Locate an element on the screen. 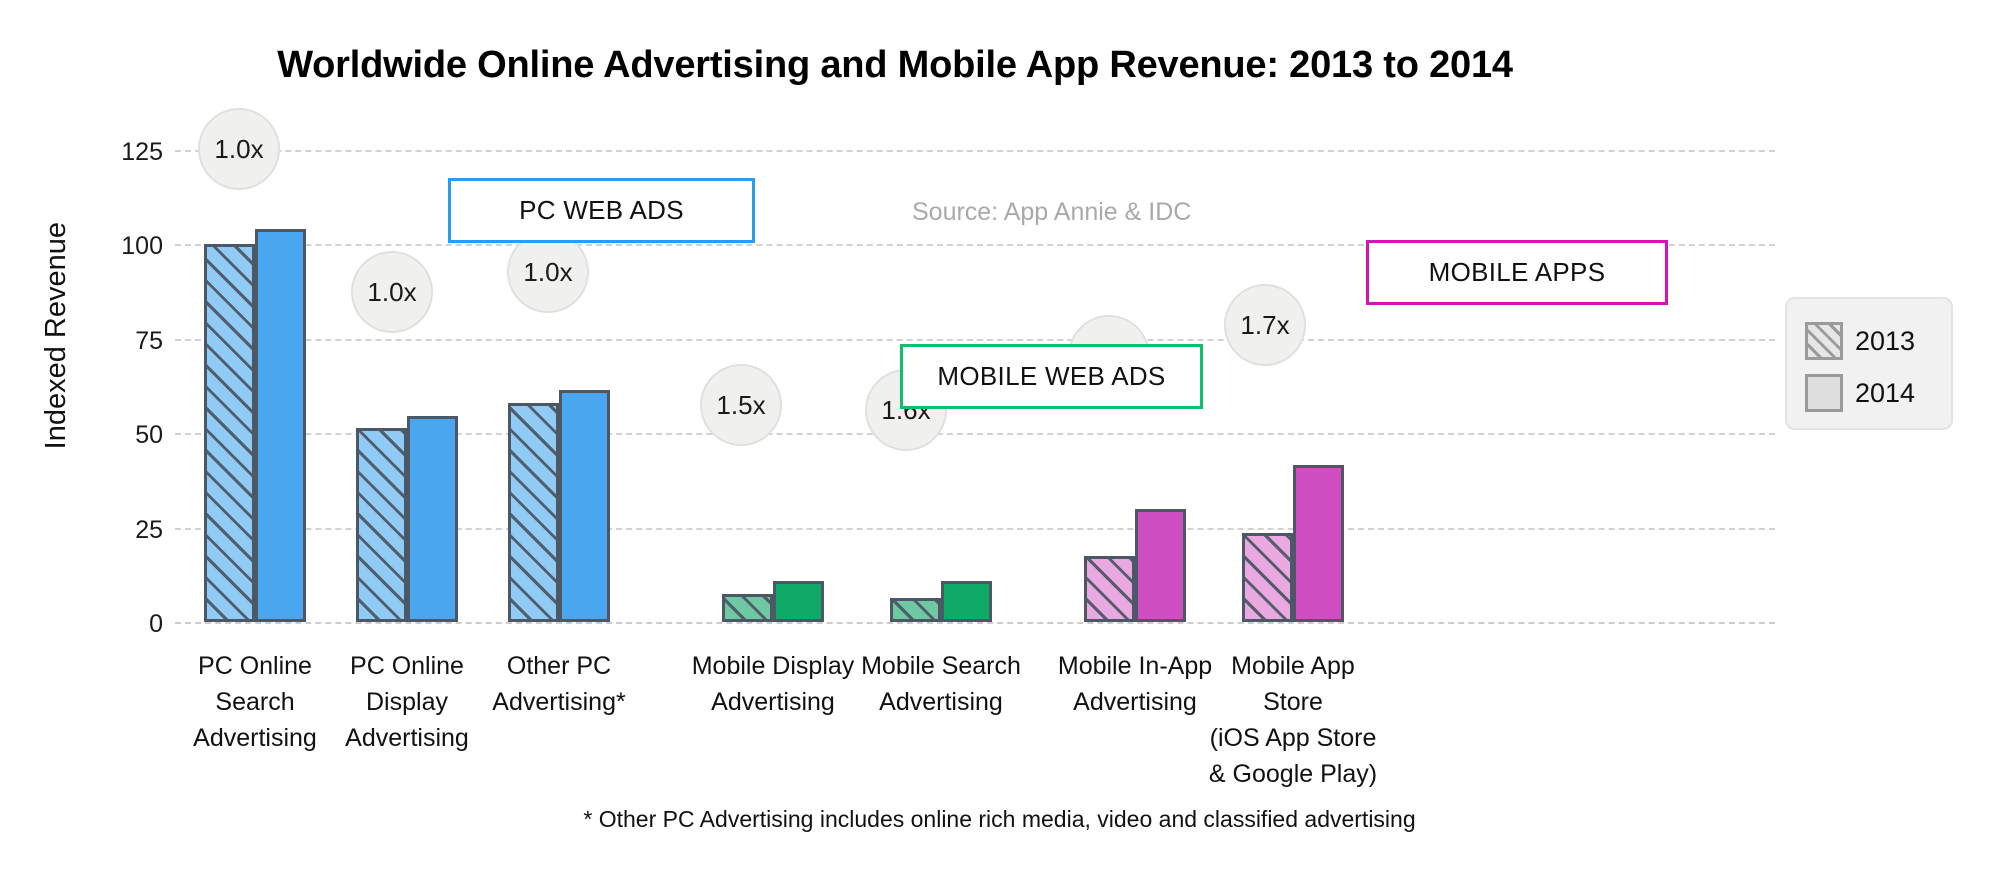  bar-2014-mobile-search-advertising is located at coordinates (966, 601).